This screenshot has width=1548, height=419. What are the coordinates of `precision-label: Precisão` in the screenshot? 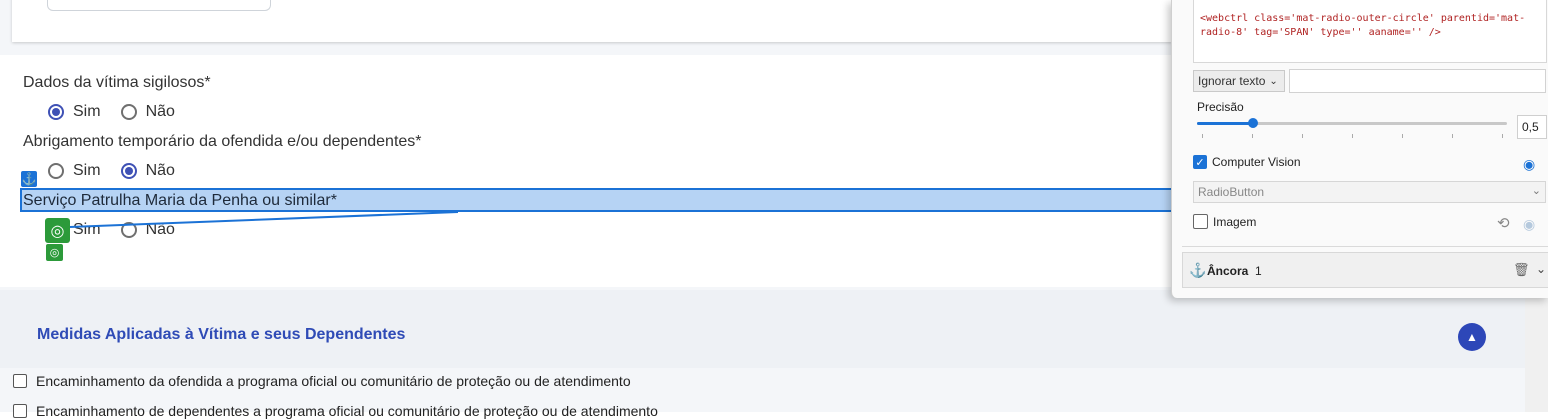 It's located at (1220, 107).